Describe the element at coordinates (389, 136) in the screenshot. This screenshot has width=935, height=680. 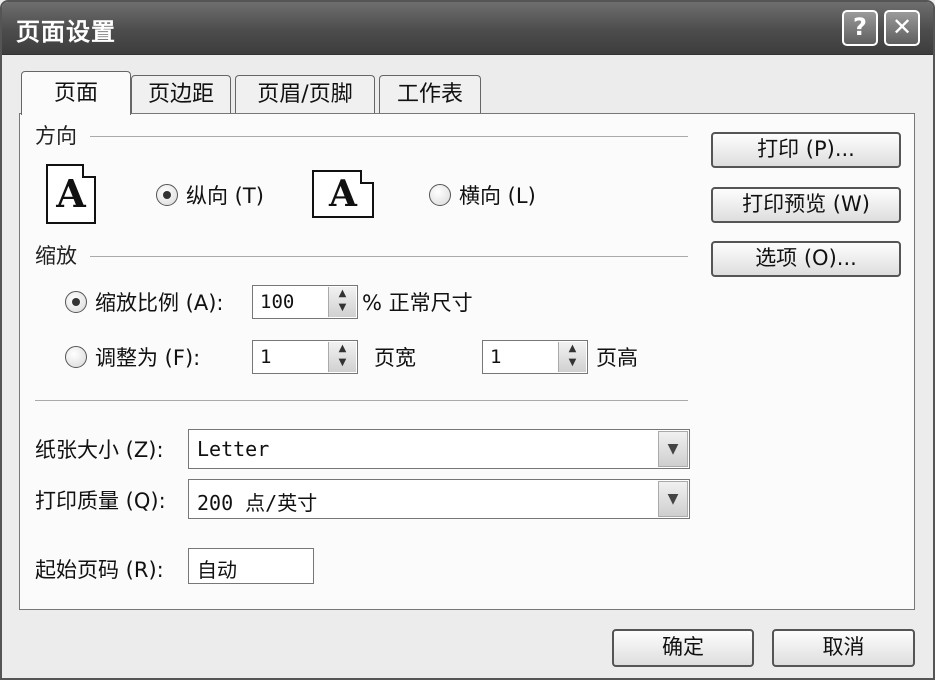
I see `orientation-divider` at that location.